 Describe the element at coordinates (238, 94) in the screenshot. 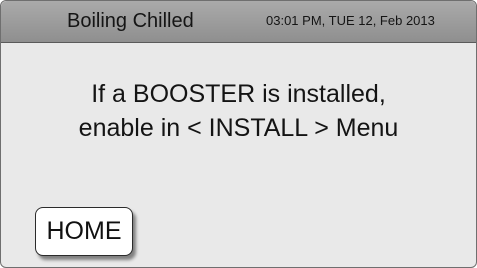

I see `message-line-1: If a BOOSTER is installed,` at that location.